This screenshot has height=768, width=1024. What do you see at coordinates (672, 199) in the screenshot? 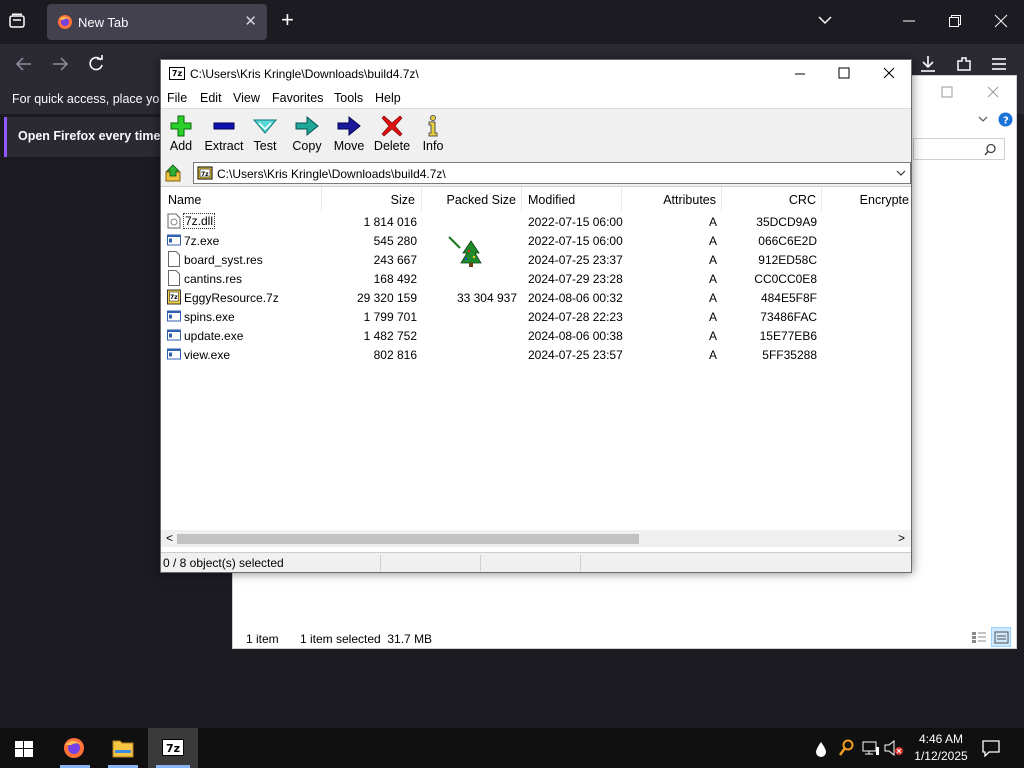
I see `column-attributes: Attributes` at bounding box center [672, 199].